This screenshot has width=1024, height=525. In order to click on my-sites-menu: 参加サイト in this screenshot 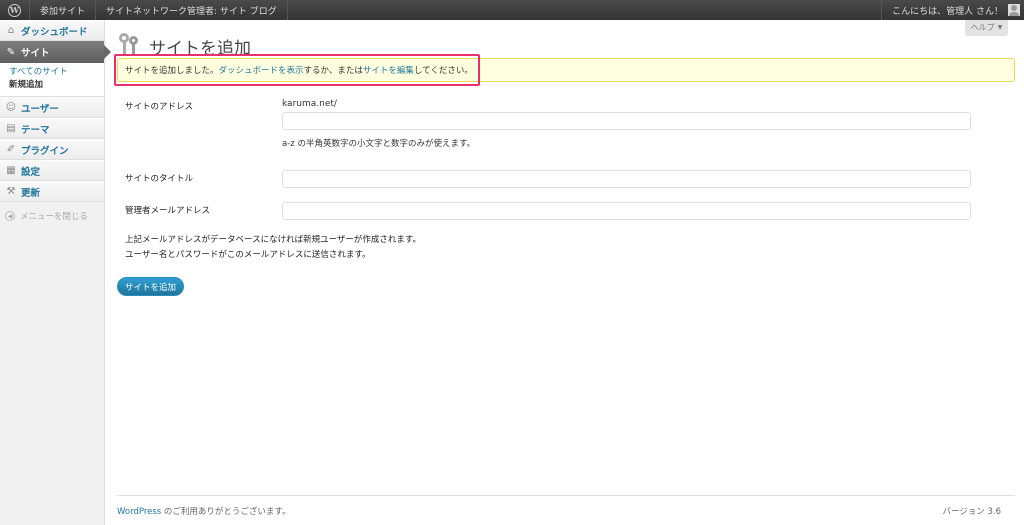, I will do `click(63, 10)`.